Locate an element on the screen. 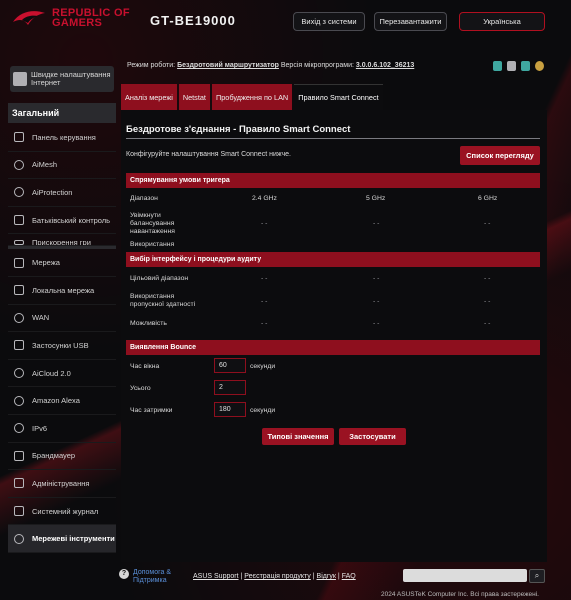 The width and height of the screenshot is (571, 600). sidebar-item-aiprotection: AiProtection is located at coordinates (62, 193).